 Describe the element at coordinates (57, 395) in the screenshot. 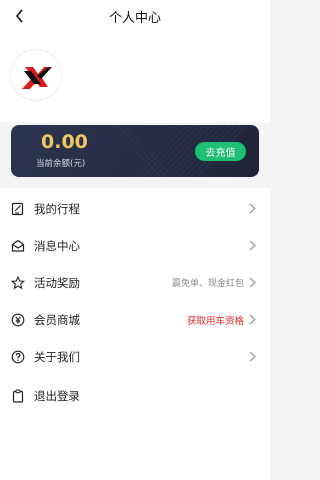

I see `menu-item-label: 退出登录` at that location.